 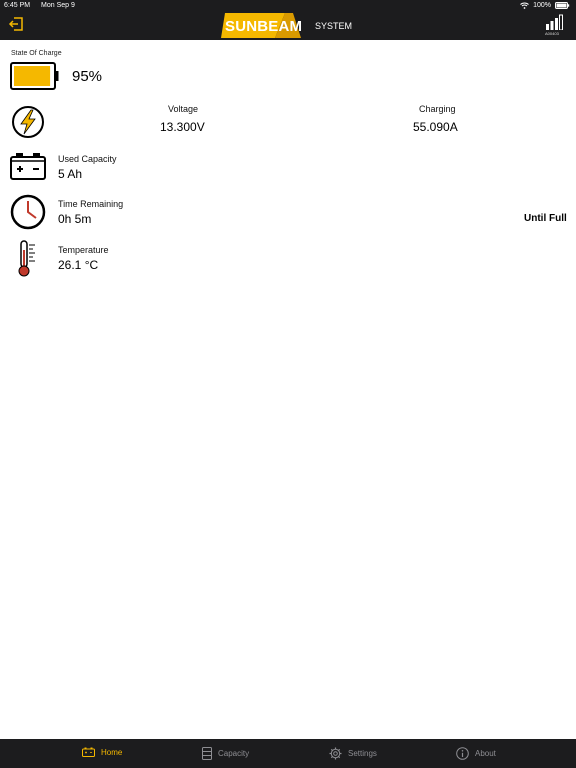 I want to click on status-bar-right: 100%, so click(x=545, y=5).